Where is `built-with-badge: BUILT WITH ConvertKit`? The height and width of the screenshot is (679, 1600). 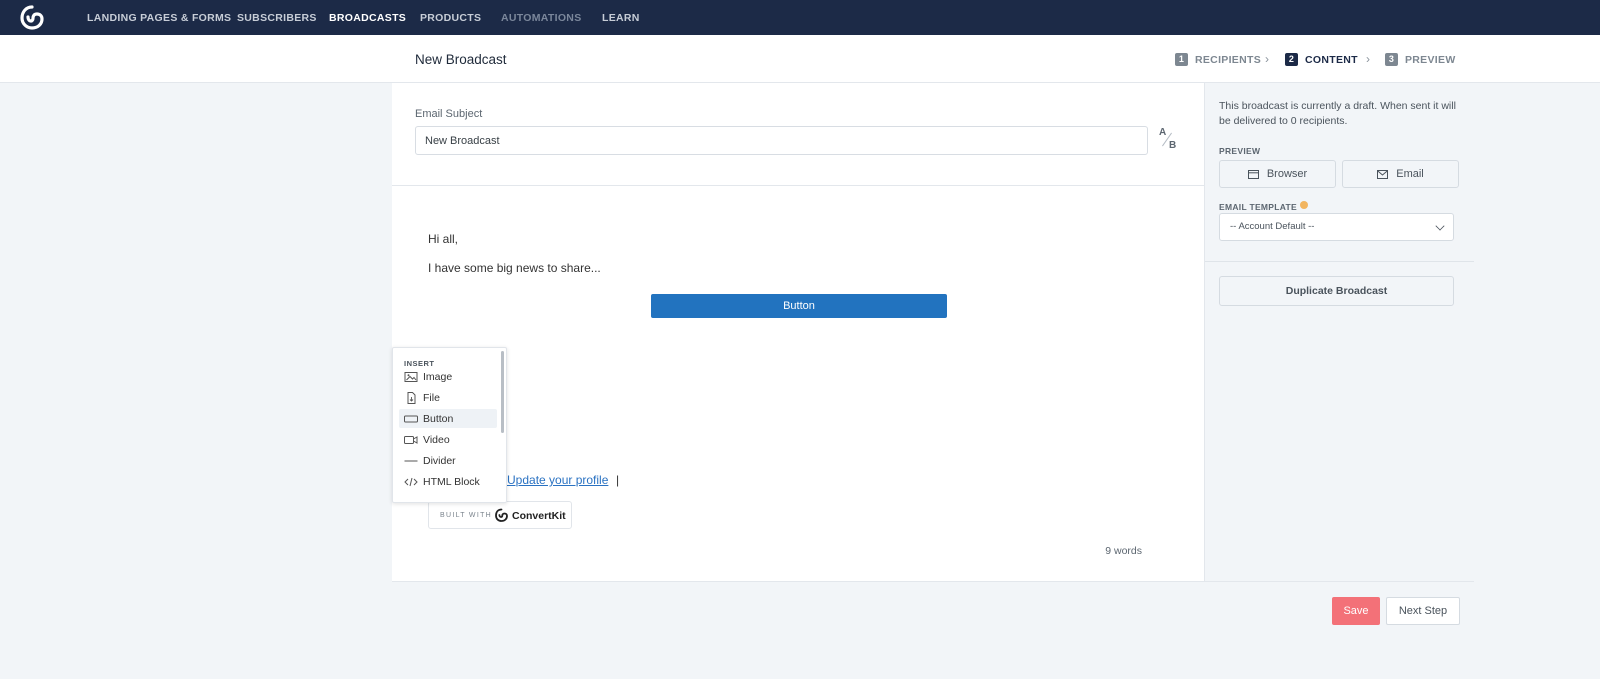
built-with-badge: BUILT WITH ConvertKit is located at coordinates (500, 515).